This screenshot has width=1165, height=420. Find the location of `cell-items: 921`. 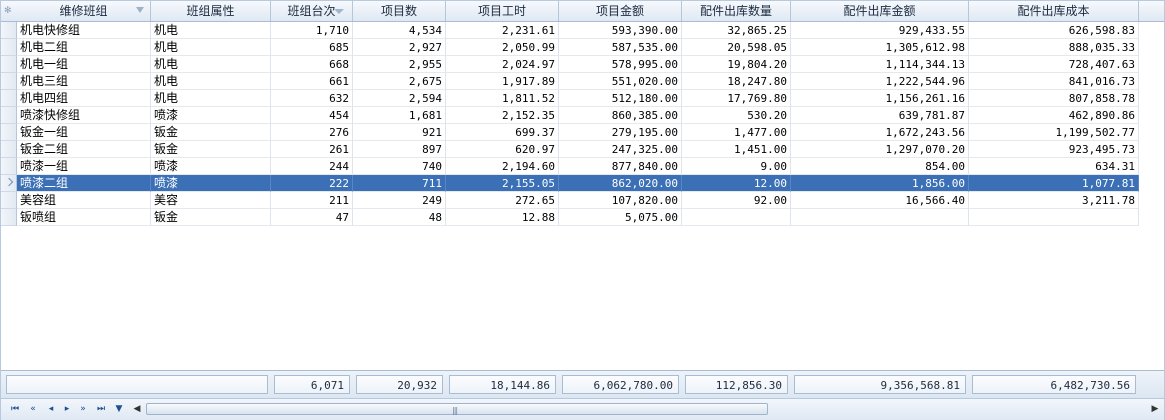

cell-items: 921 is located at coordinates (399, 132).